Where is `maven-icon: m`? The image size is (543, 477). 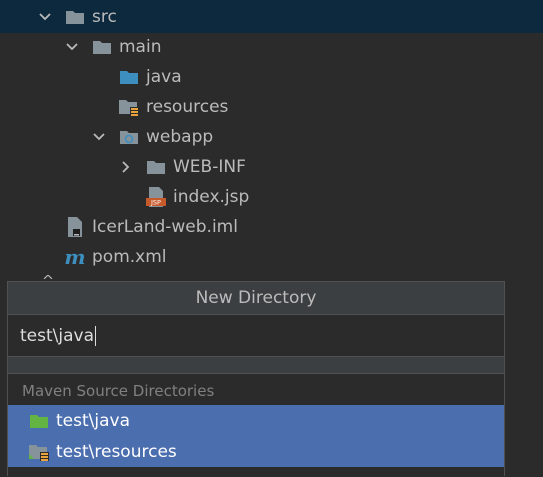
maven-icon: m is located at coordinates (75, 257).